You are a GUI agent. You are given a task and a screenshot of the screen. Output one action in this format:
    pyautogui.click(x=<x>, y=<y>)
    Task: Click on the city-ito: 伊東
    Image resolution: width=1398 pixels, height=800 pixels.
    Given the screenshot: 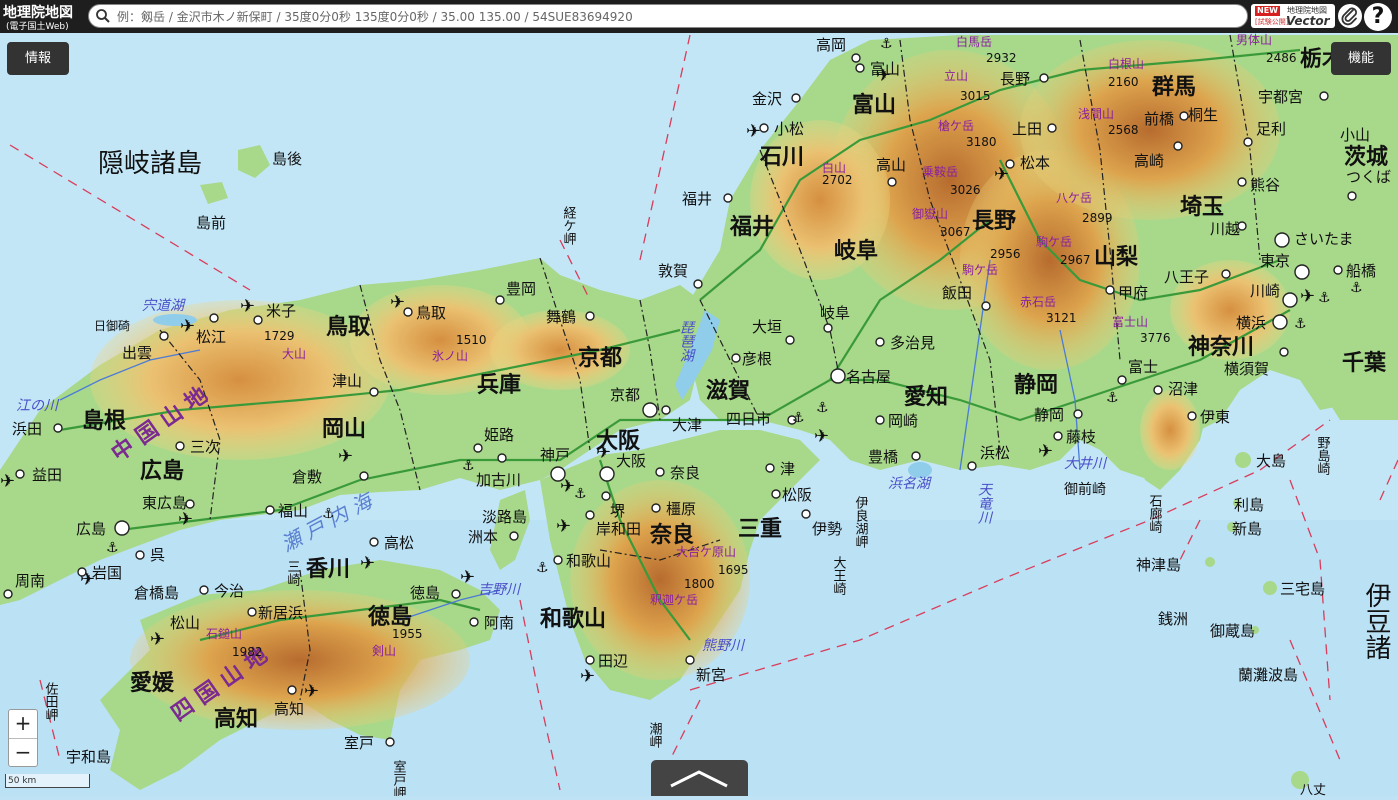 What is the action you would take?
    pyautogui.click(x=1215, y=417)
    